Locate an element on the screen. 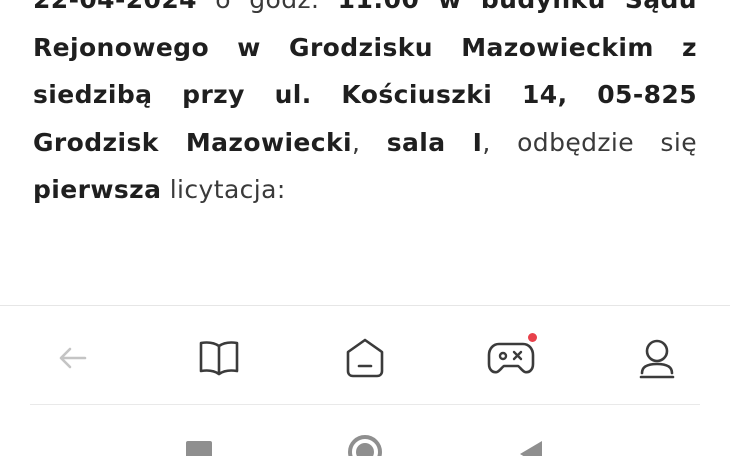  gamepad-icon is located at coordinates (511, 358).